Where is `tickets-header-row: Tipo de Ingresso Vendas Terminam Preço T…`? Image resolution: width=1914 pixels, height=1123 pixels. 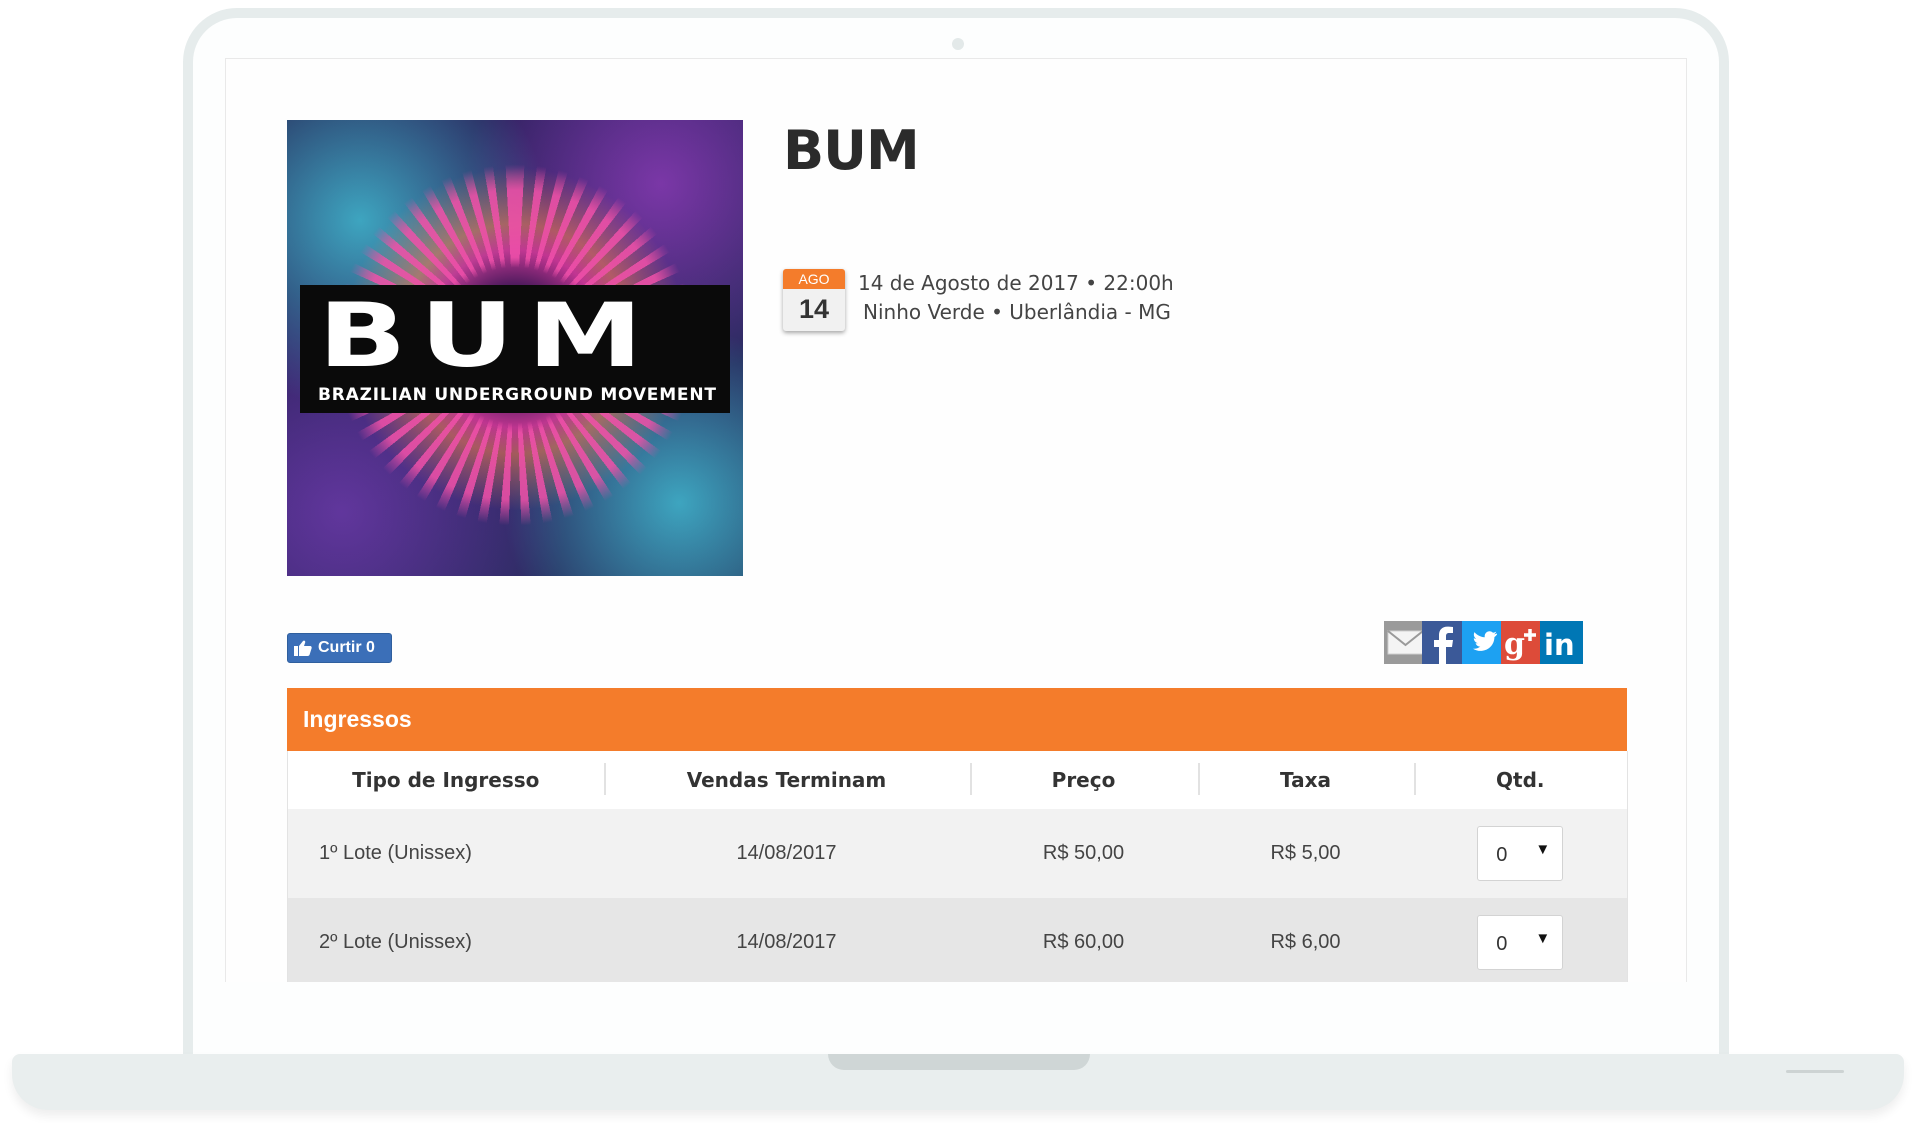
tickets-header-row: Tipo de Ingresso Vendas Terminam Preço T… is located at coordinates (957, 780).